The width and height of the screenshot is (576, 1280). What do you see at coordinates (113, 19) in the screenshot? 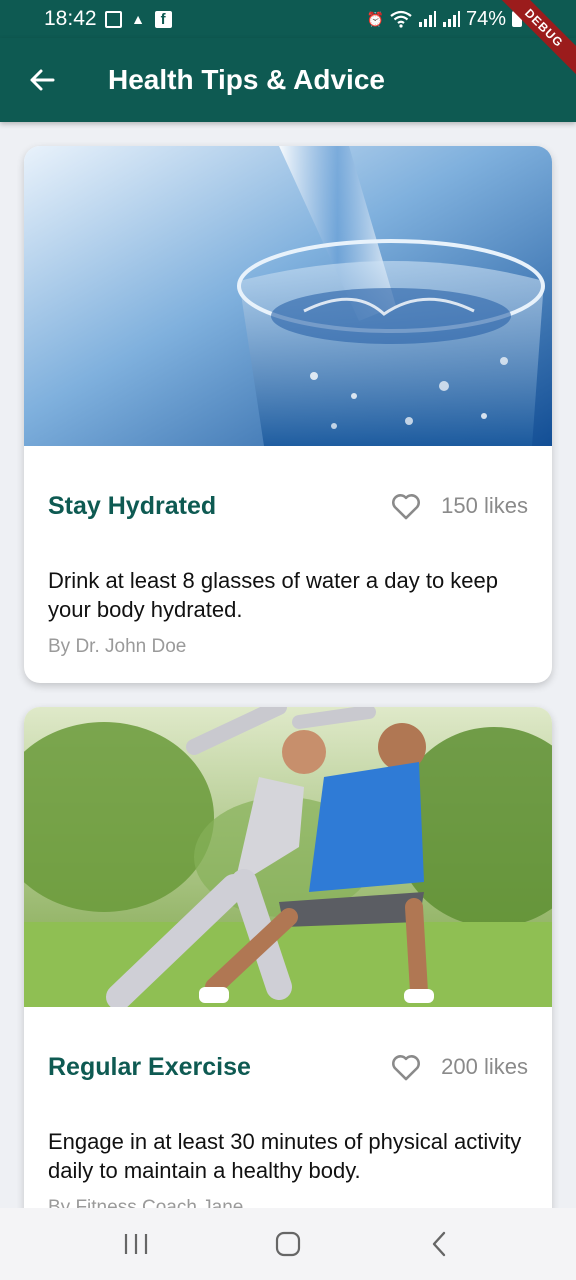
I see `image-icon` at bounding box center [113, 19].